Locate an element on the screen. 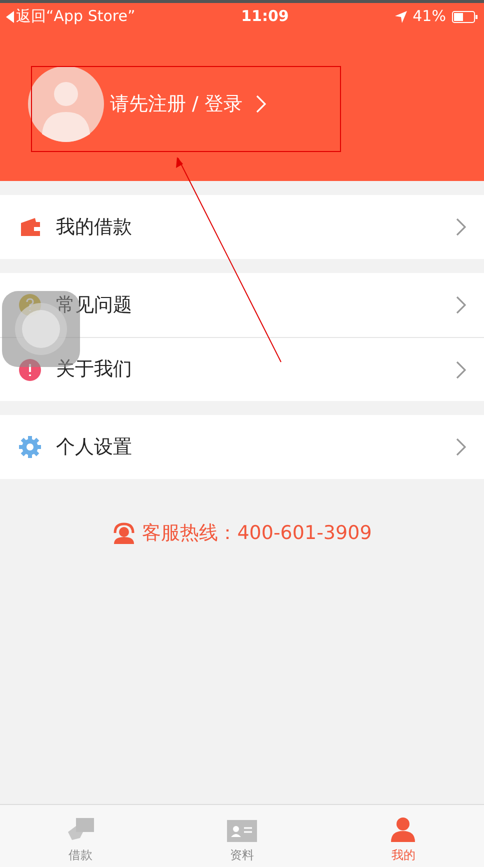  menu-item: 个人设置 is located at coordinates (242, 447).